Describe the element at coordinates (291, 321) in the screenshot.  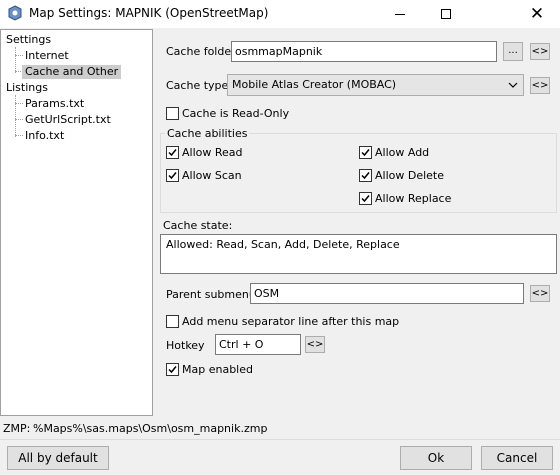
I see `menu-separator-label: Add menu separator line after this map` at that location.